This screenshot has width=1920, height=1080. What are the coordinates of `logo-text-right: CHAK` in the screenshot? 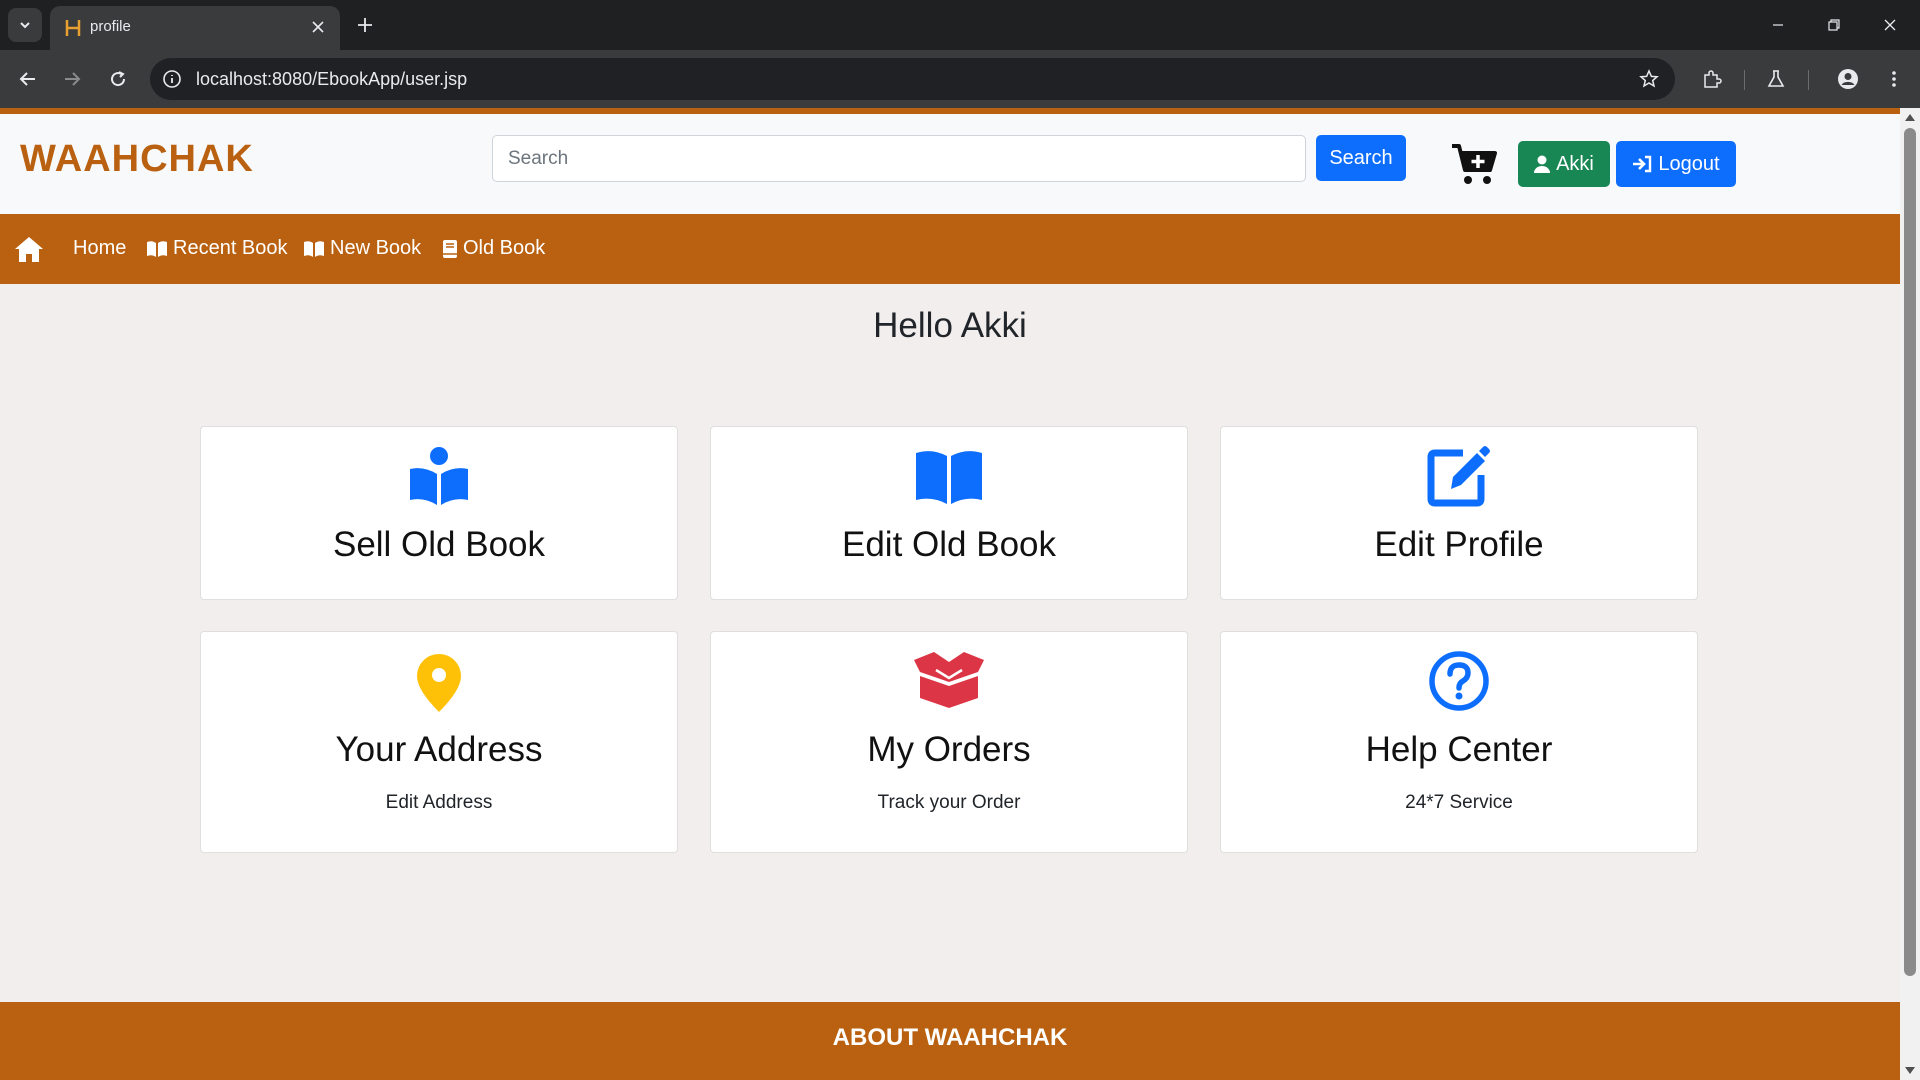 It's located at (197, 159).